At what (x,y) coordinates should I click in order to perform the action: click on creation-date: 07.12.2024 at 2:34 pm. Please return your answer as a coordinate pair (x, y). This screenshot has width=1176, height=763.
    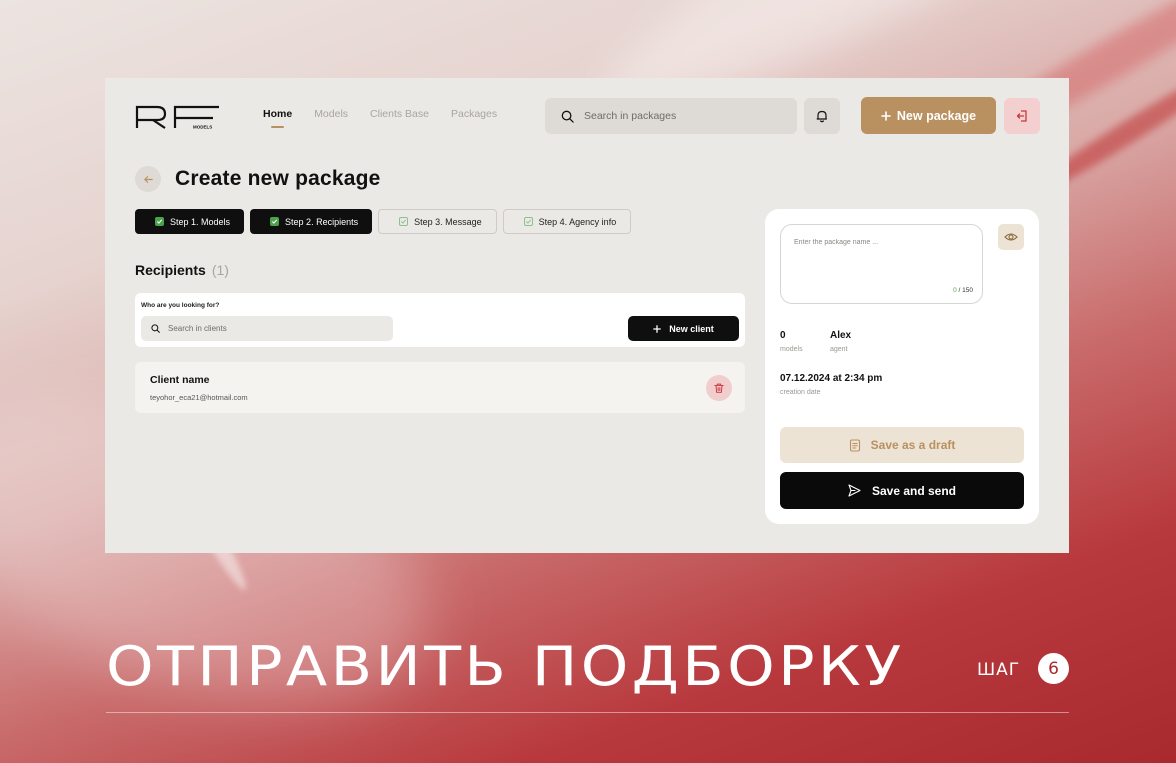
    Looking at the image, I should click on (831, 378).